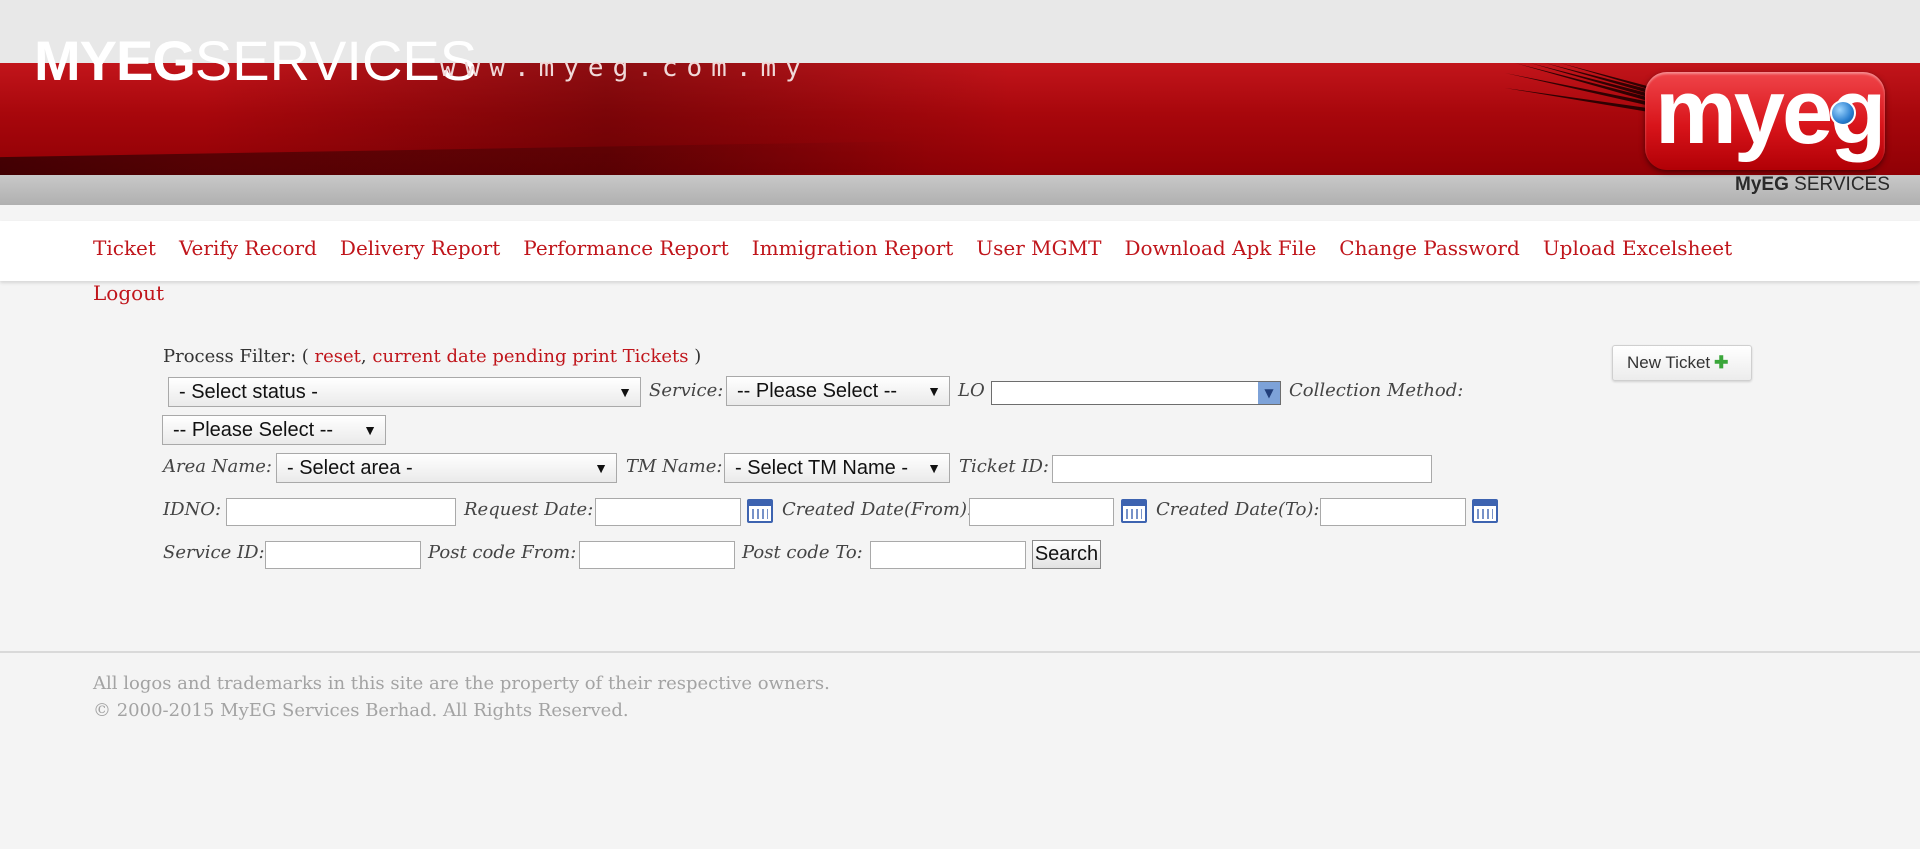  Describe the element at coordinates (1429, 248) in the screenshot. I see `nav-change-password: Change Password` at that location.